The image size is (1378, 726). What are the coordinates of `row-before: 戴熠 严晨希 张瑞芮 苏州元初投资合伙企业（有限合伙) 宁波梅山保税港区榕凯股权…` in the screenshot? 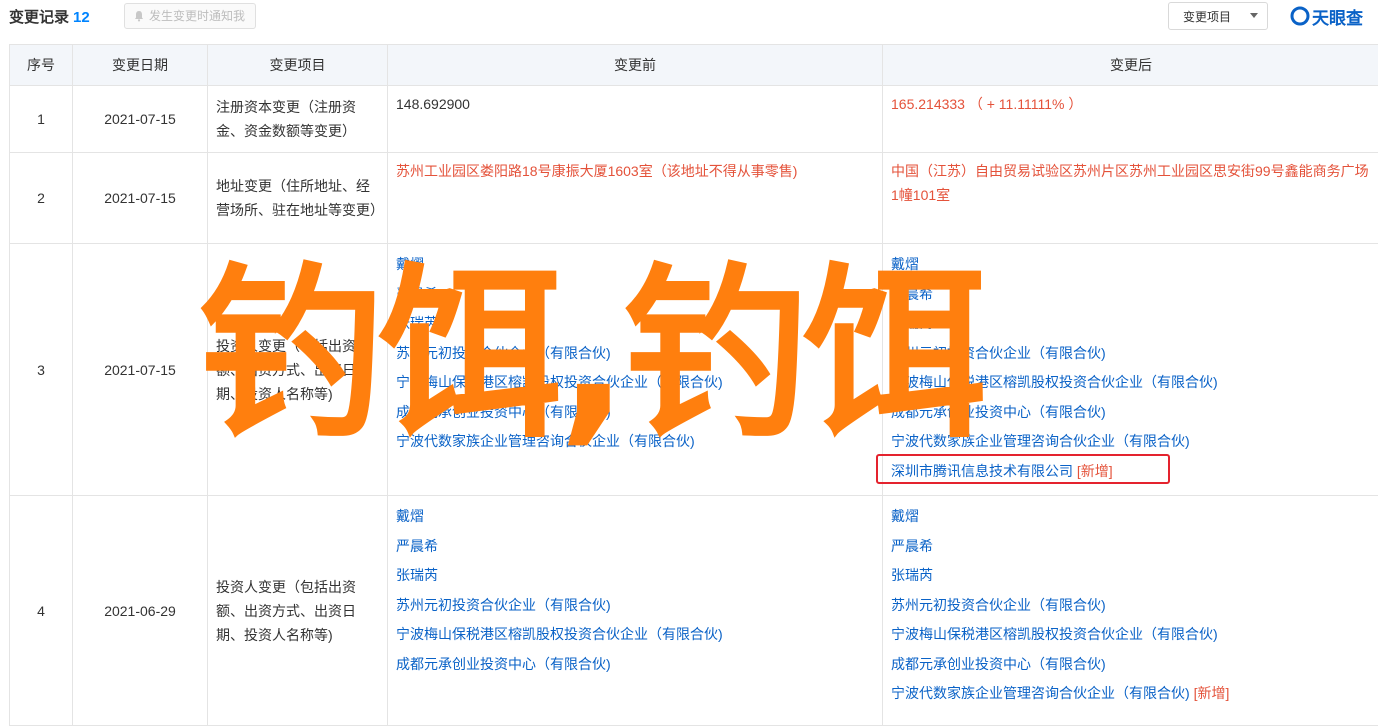 It's located at (635, 611).